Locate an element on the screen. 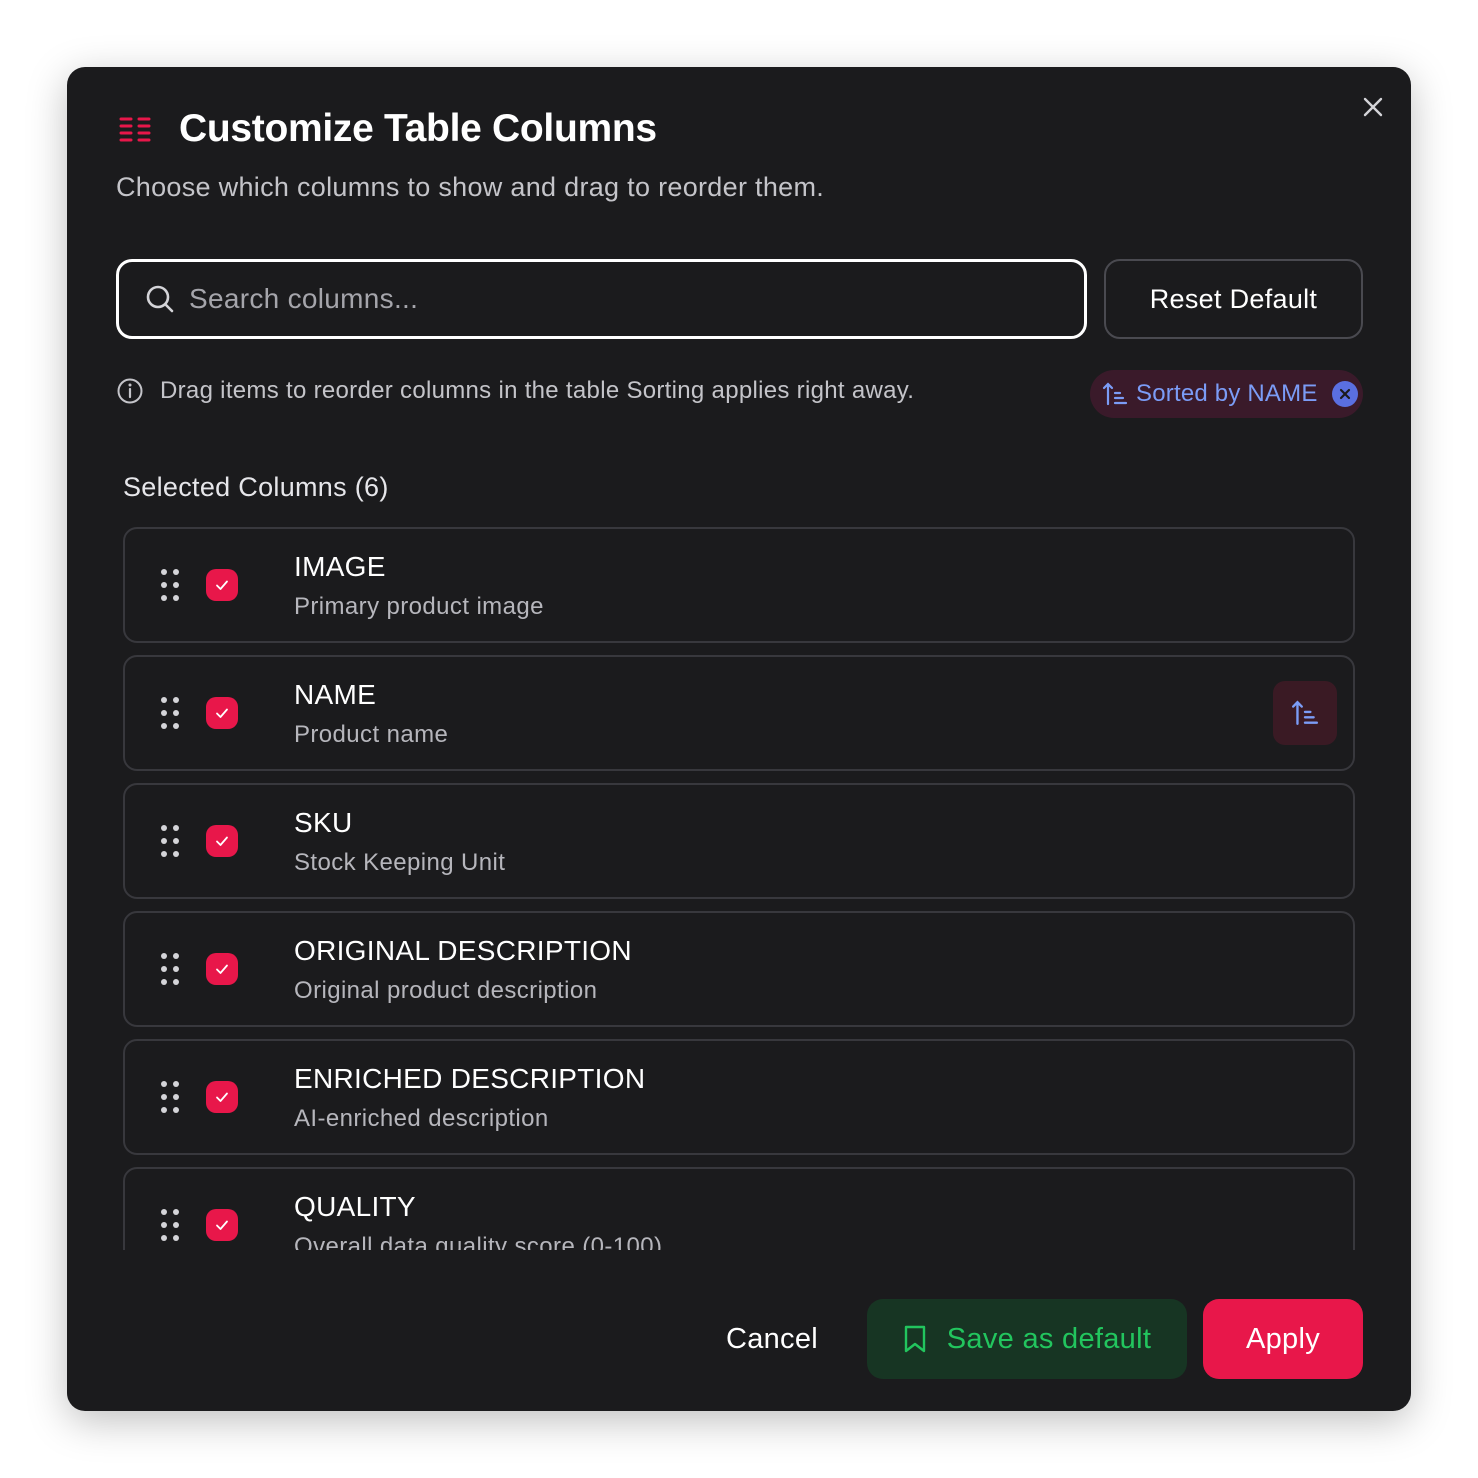  close-button is located at coordinates (1373, 107).